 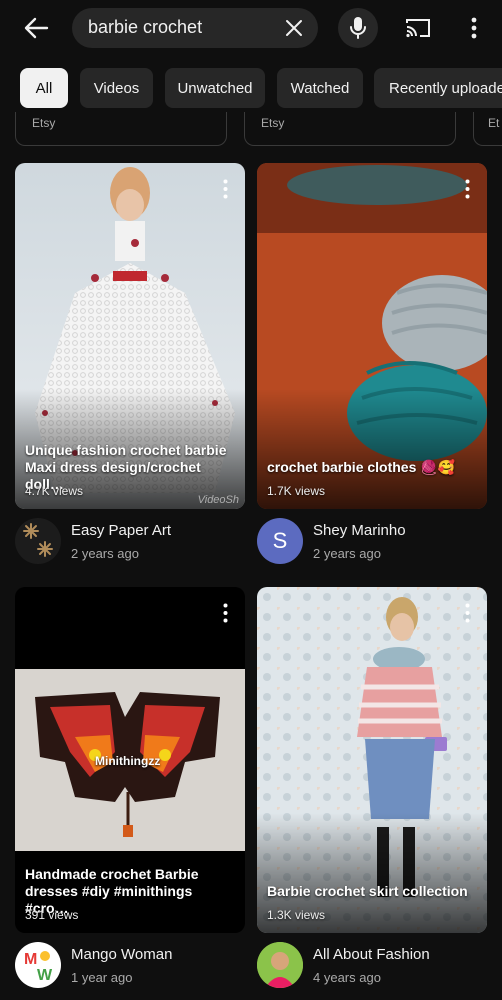 What do you see at coordinates (218, 500) in the screenshot?
I see `video-watermark: VideoSh` at bounding box center [218, 500].